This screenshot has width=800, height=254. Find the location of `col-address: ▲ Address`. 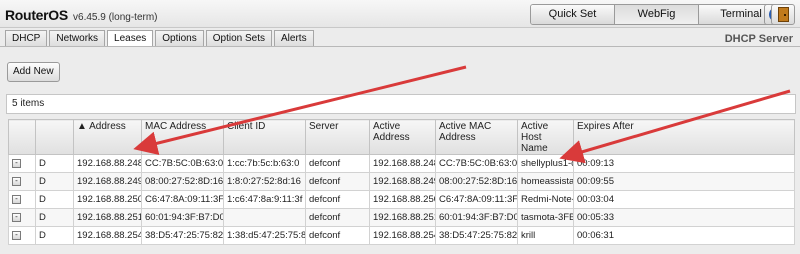

col-address: ▲ Address is located at coordinates (107, 137).